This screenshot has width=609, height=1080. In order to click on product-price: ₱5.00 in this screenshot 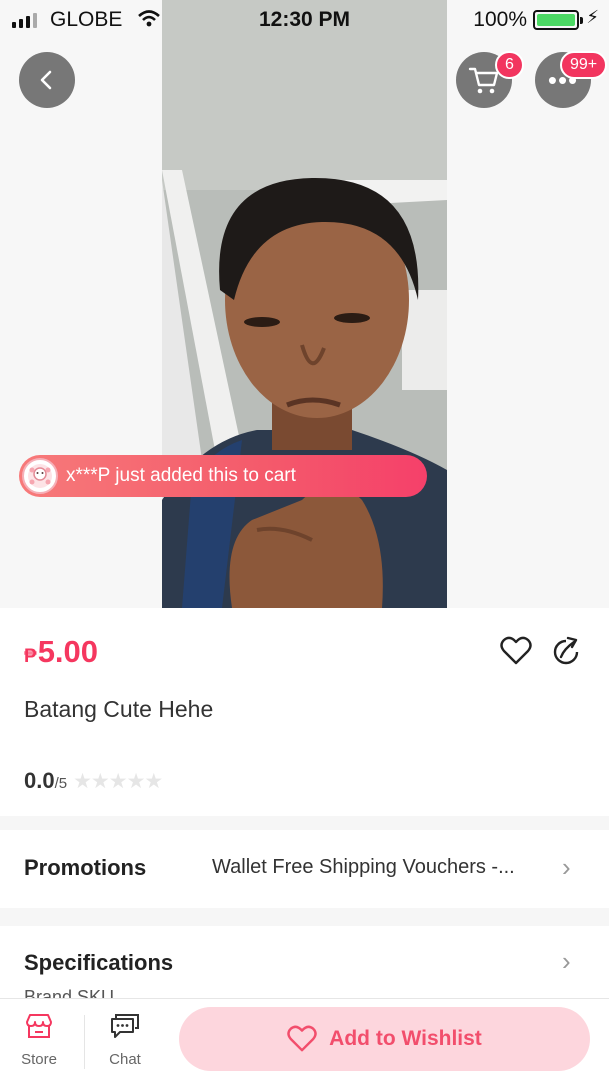, I will do `click(61, 652)`.